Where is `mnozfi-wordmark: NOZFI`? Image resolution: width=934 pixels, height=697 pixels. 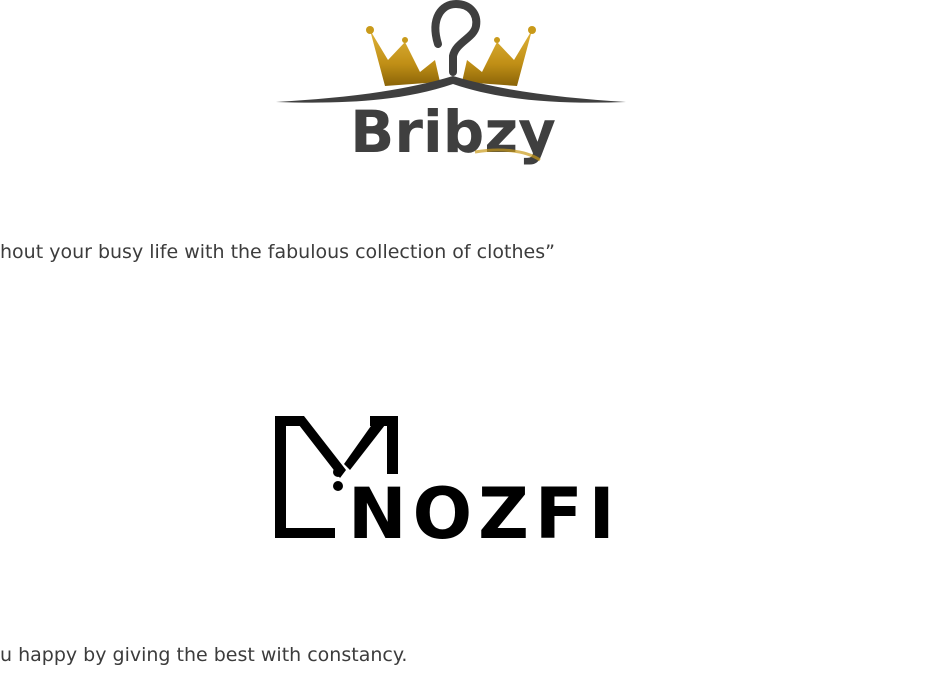 mnozfi-wordmark: NOZFI is located at coordinates (484, 509).